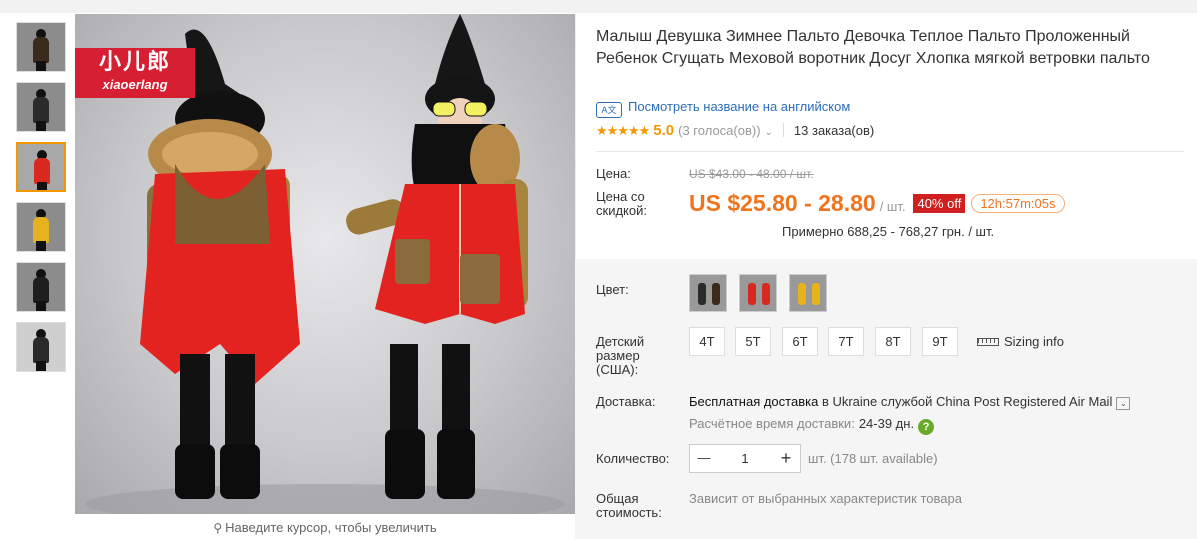 This screenshot has width=1197, height=539. I want to click on translate-title-link: A文 Посмотреть название на английском, so click(723, 108).